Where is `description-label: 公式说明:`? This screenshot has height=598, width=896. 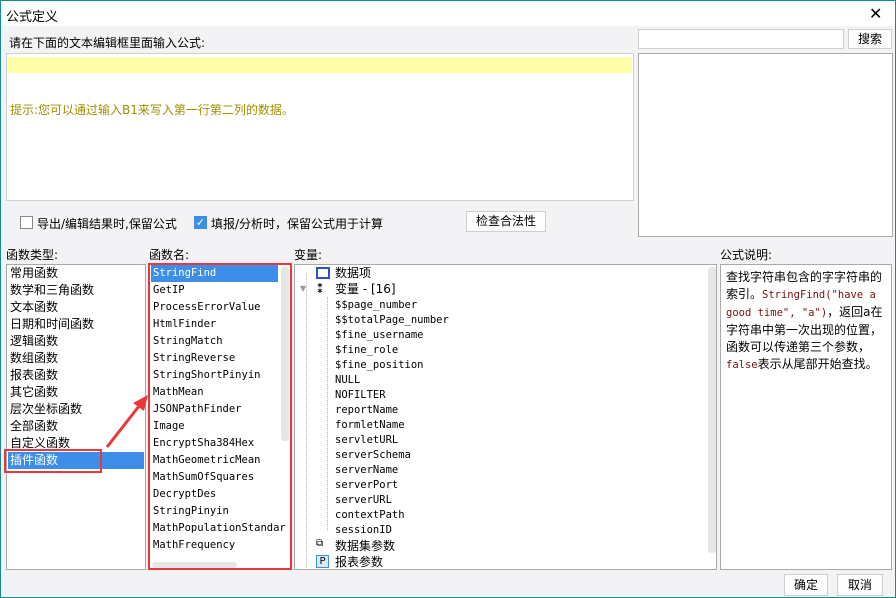
description-label: 公式说明: is located at coordinates (746, 255).